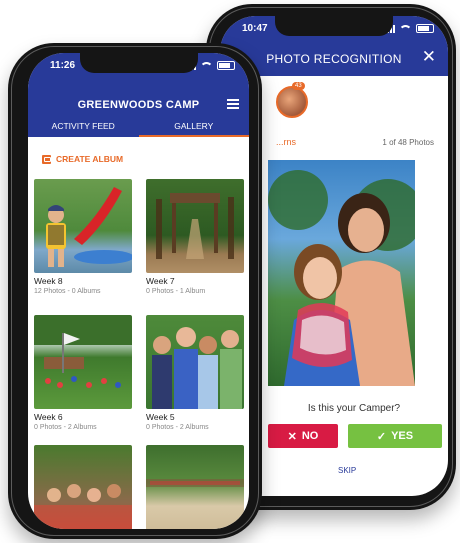  I want to click on album-name: Week 7, so click(160, 281).